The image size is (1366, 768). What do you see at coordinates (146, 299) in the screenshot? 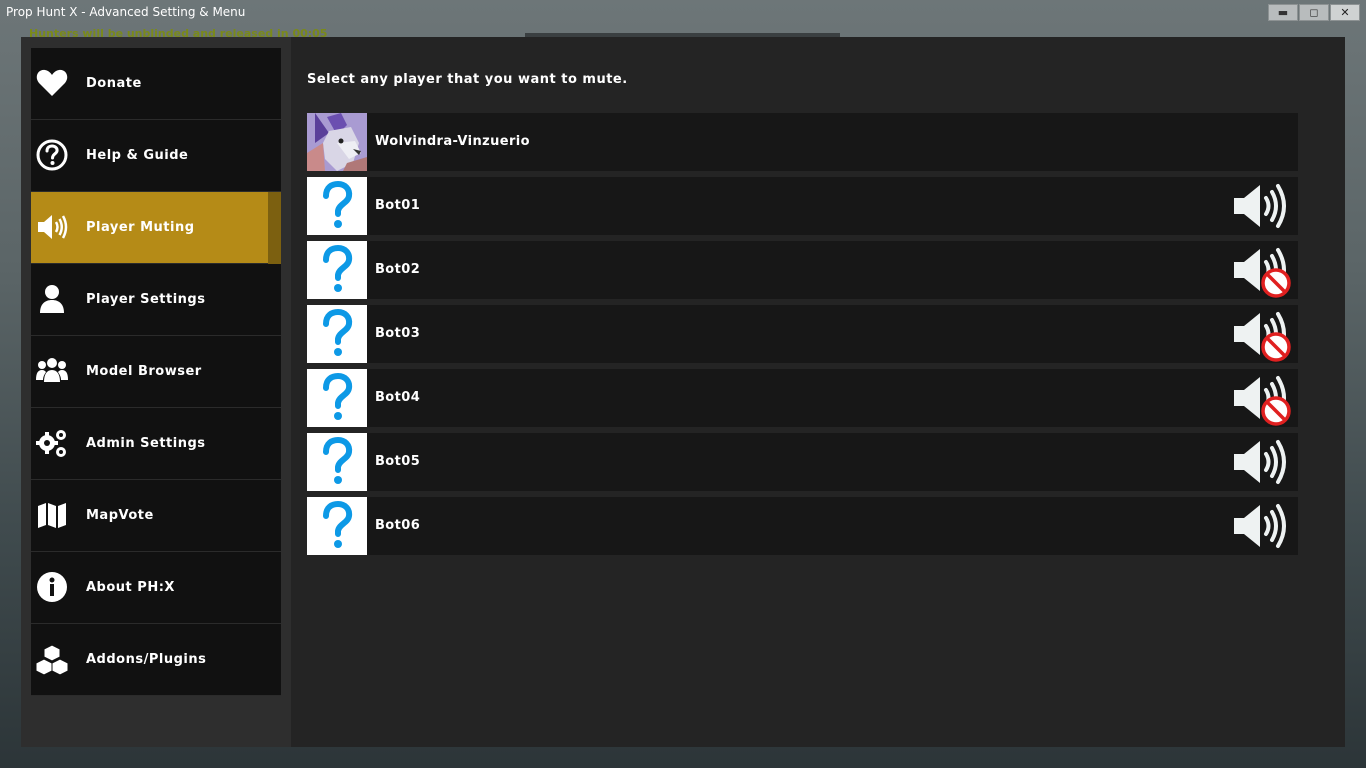
I see `sidebar-item-label: Player Settings` at bounding box center [146, 299].